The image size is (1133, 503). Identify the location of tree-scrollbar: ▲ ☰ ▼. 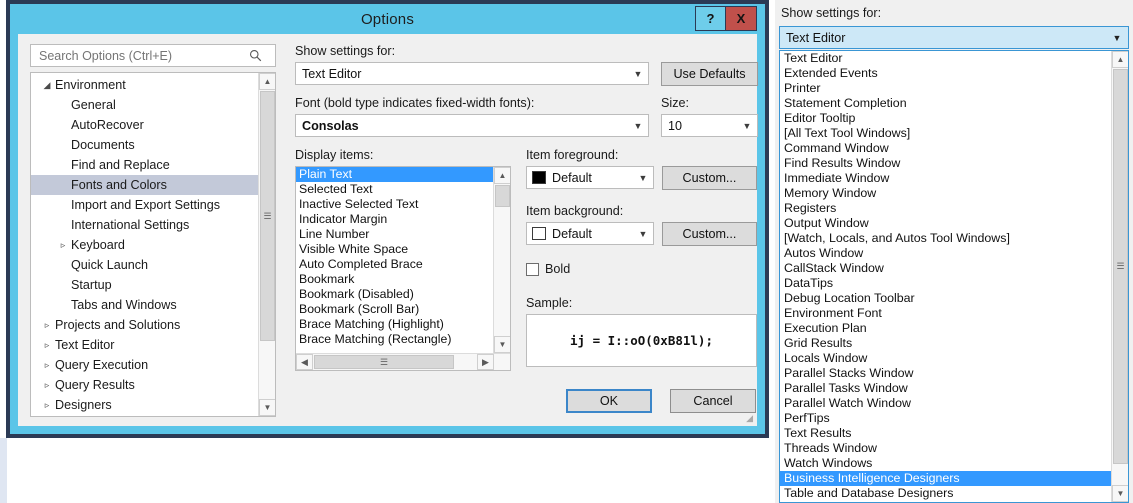
(266, 244).